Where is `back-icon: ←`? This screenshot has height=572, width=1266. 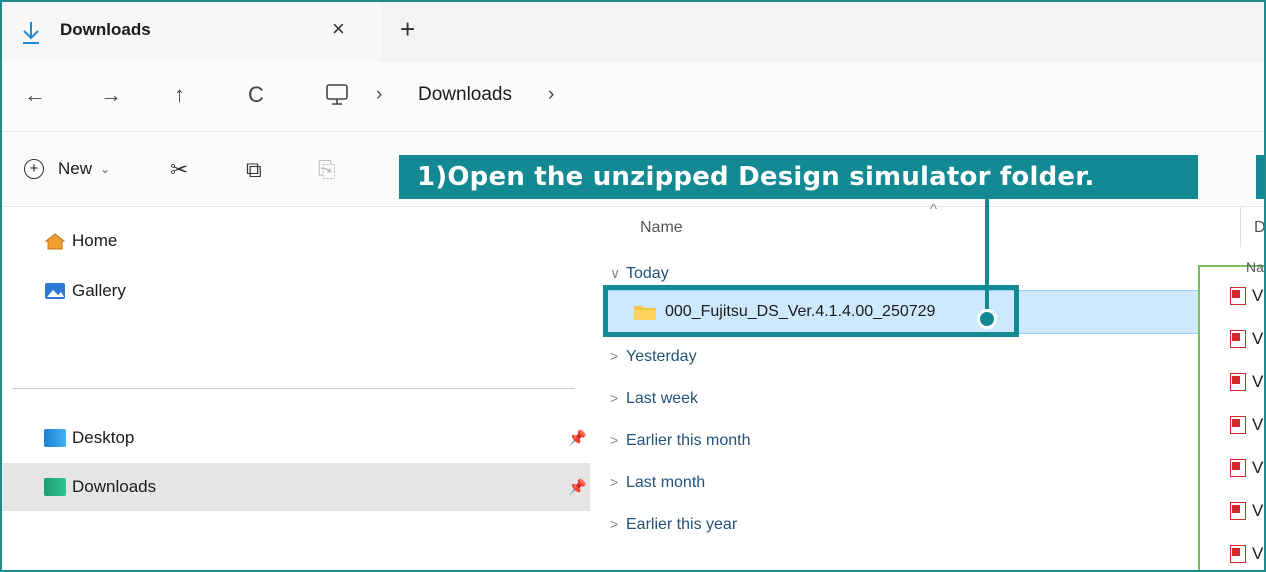 back-icon: ← is located at coordinates (35, 95).